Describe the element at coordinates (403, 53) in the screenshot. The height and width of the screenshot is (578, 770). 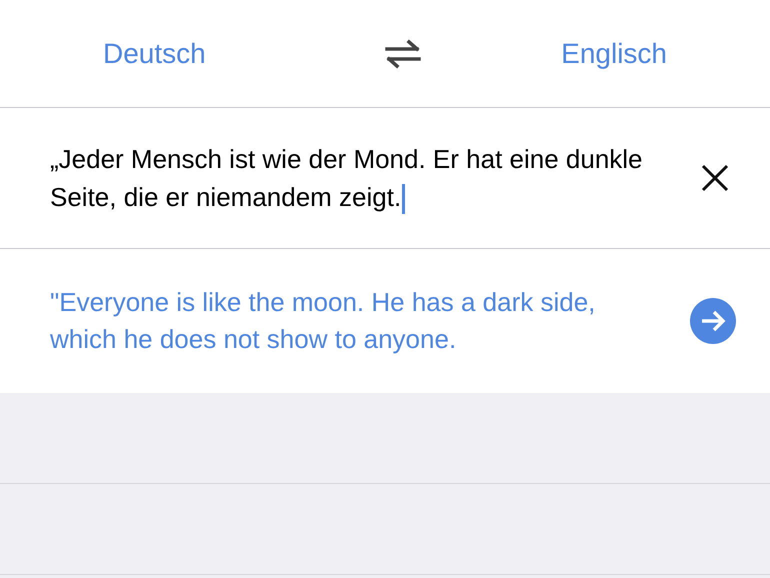
I see `swap-icon` at that location.